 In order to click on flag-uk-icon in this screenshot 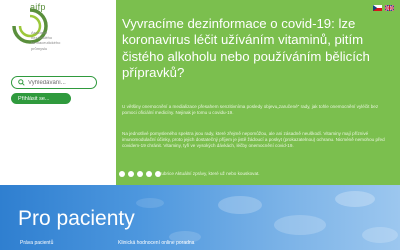, I will do `click(389, 8)`.